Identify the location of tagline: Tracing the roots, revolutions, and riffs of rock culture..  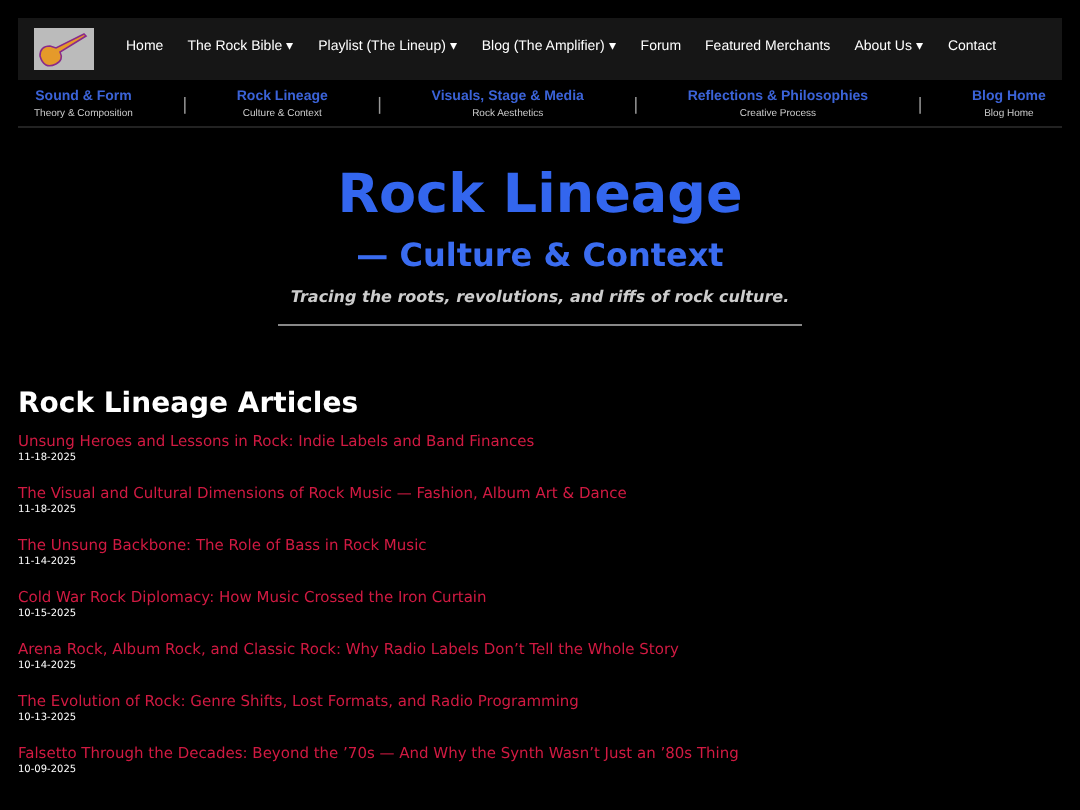
(540, 298).